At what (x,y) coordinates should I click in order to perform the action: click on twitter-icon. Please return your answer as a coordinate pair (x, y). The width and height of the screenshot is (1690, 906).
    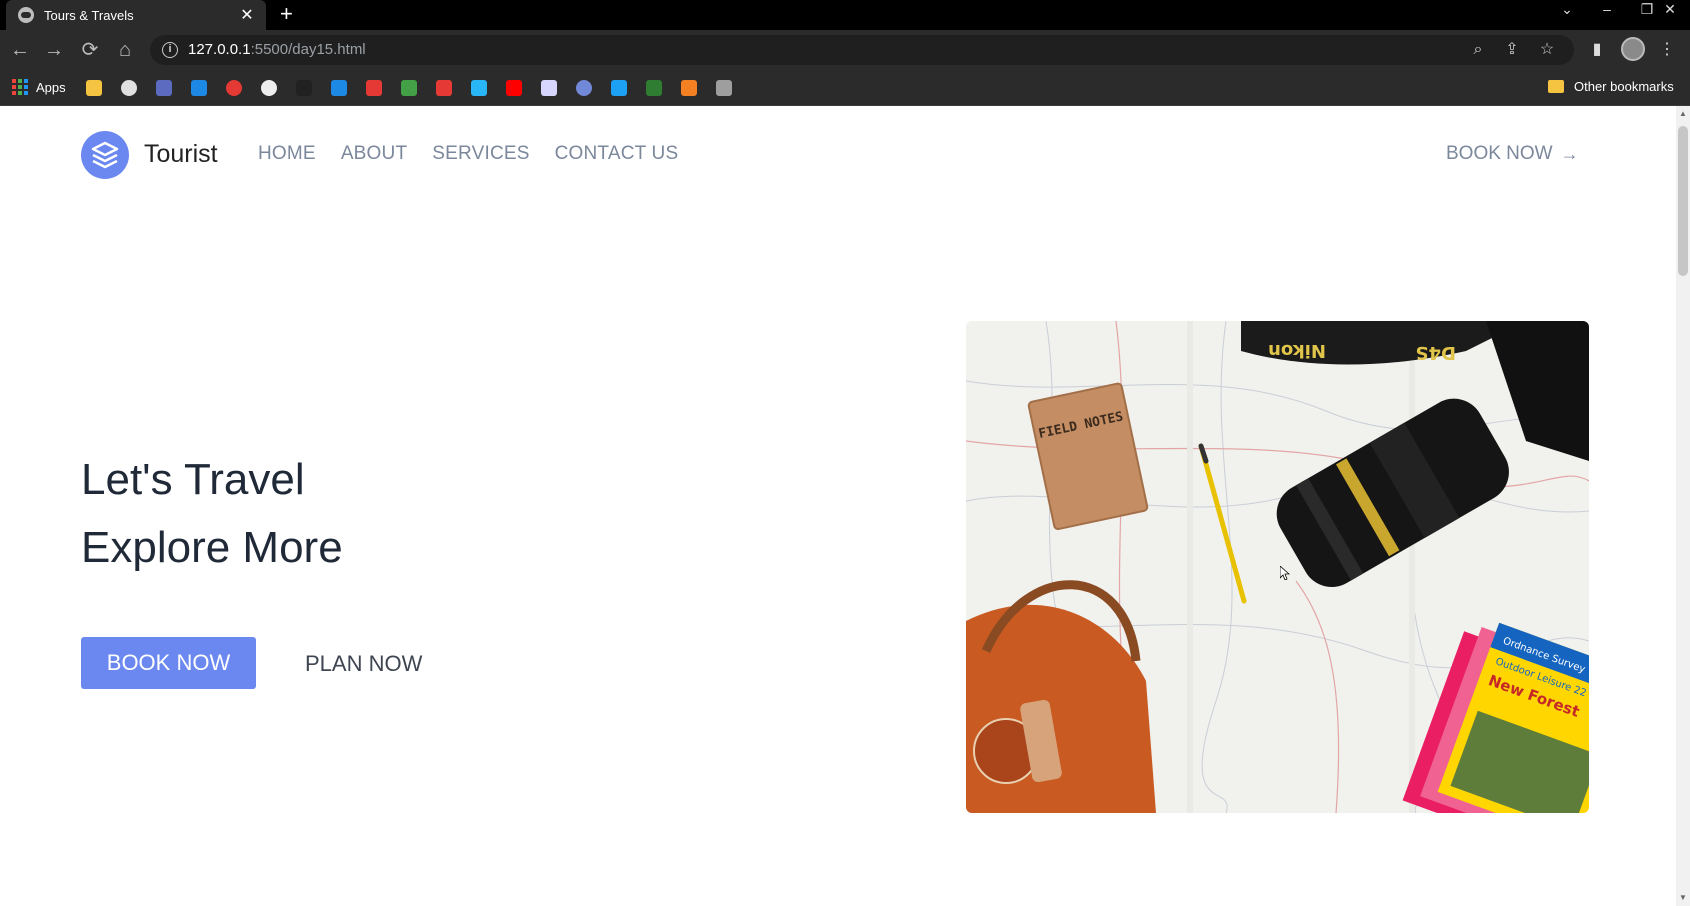
    Looking at the image, I should click on (619, 88).